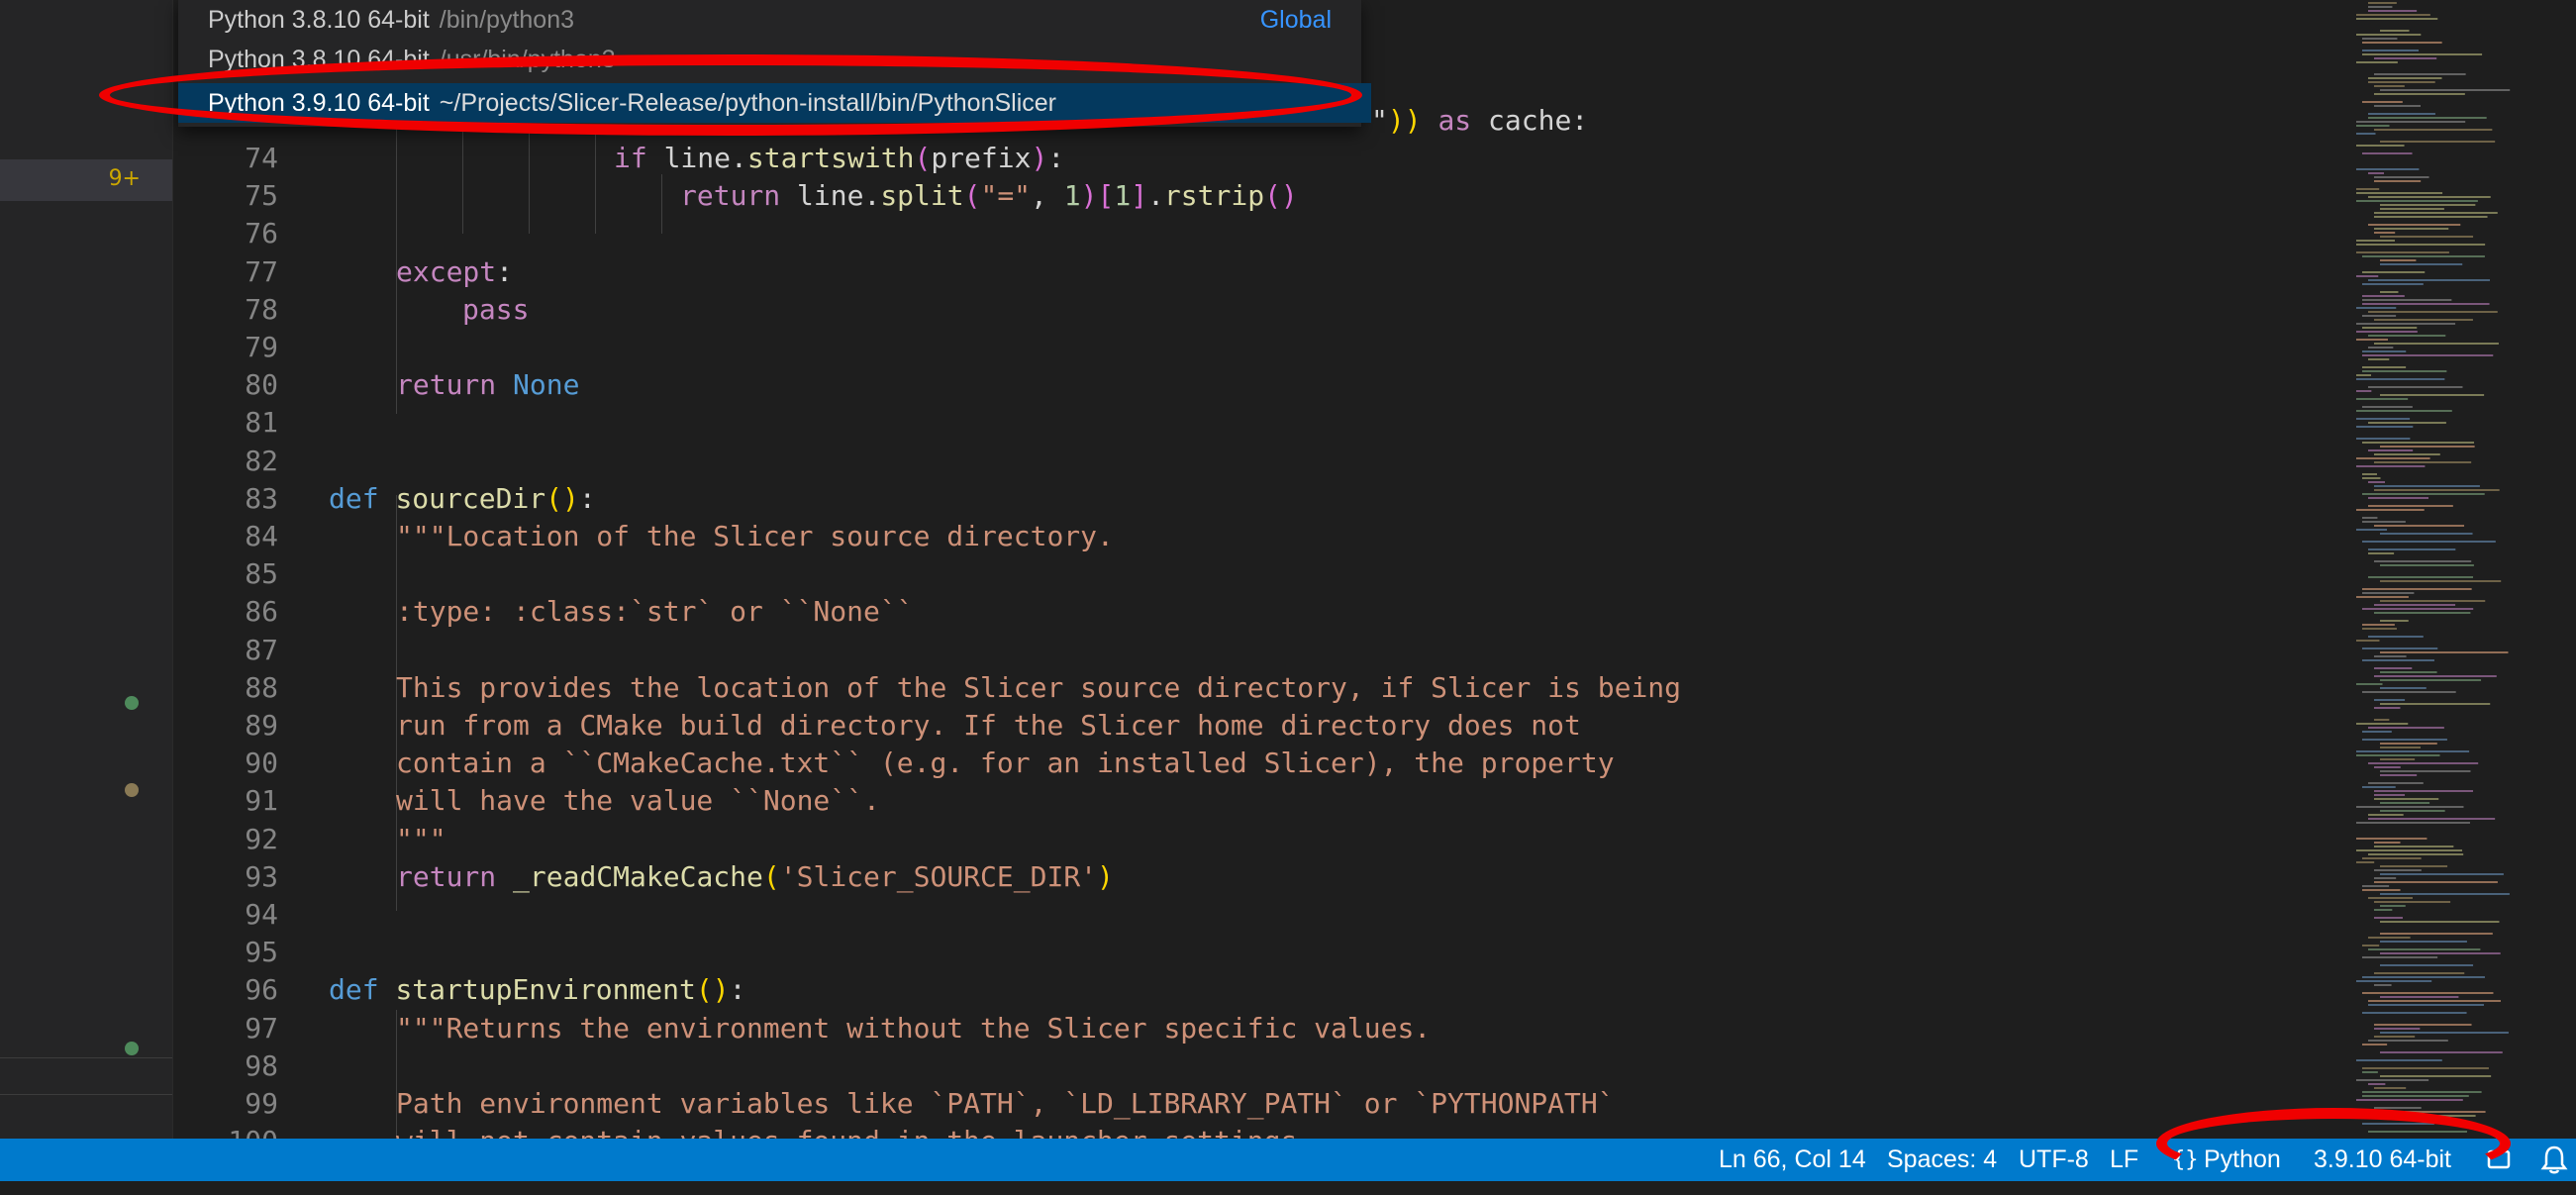  I want to click on token: will have the value ``None``., so click(638, 801).